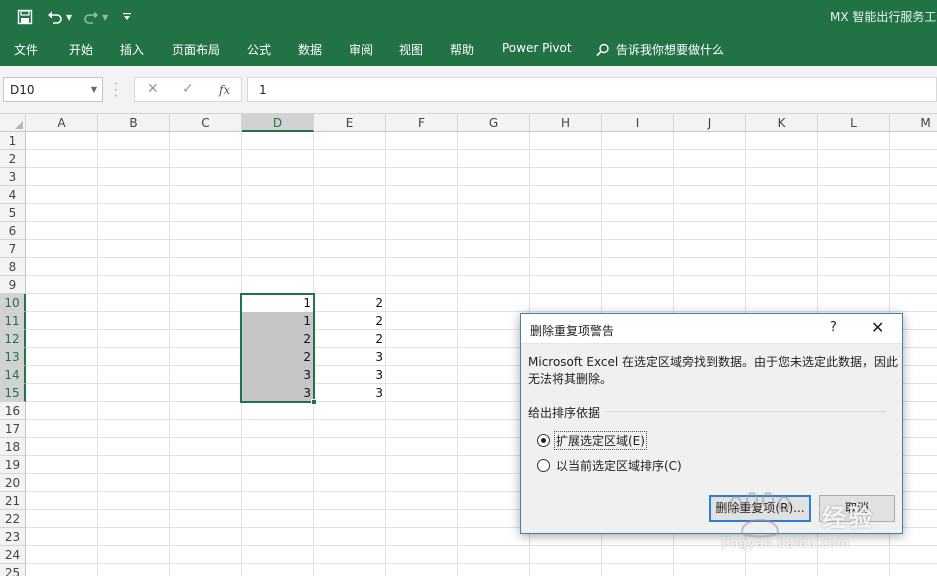 Image resolution: width=937 pixels, height=576 pixels. I want to click on row-header: 24, so click(13, 555).